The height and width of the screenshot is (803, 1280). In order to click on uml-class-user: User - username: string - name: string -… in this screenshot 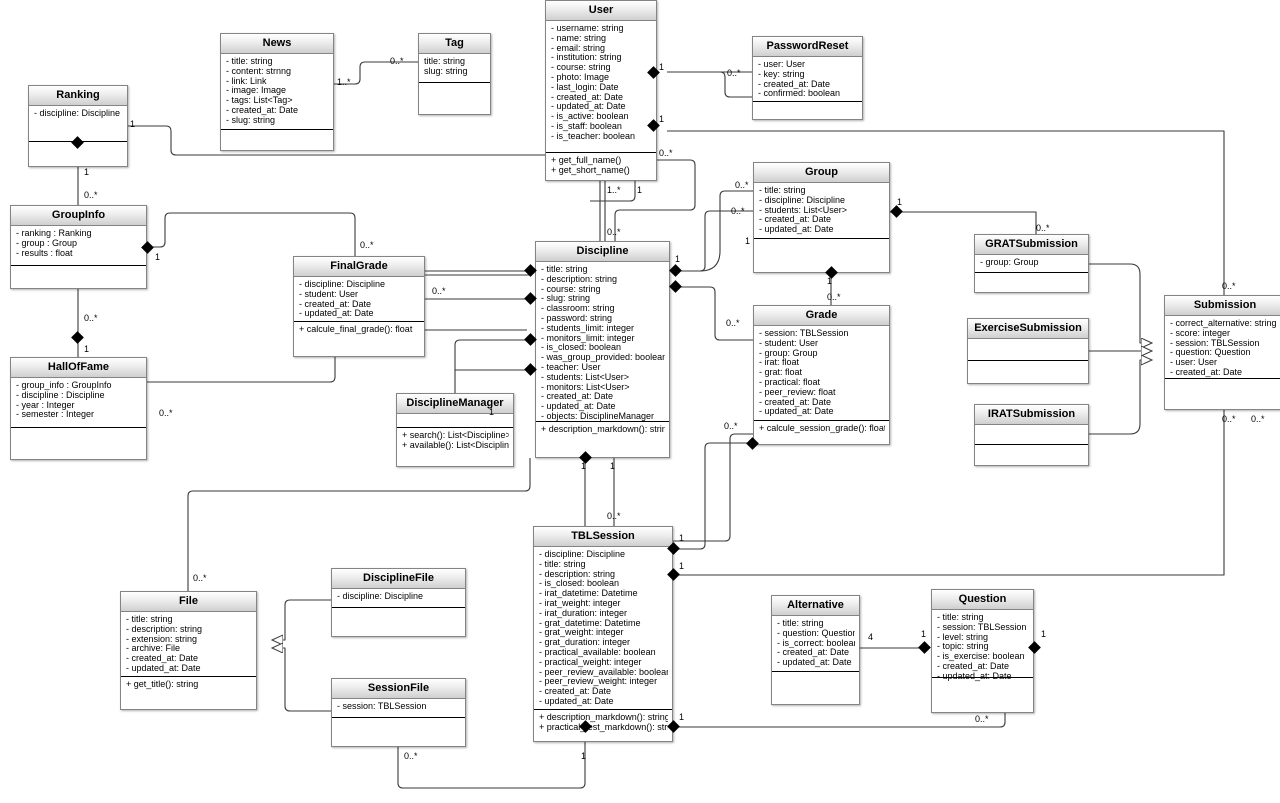, I will do `click(601, 90)`.